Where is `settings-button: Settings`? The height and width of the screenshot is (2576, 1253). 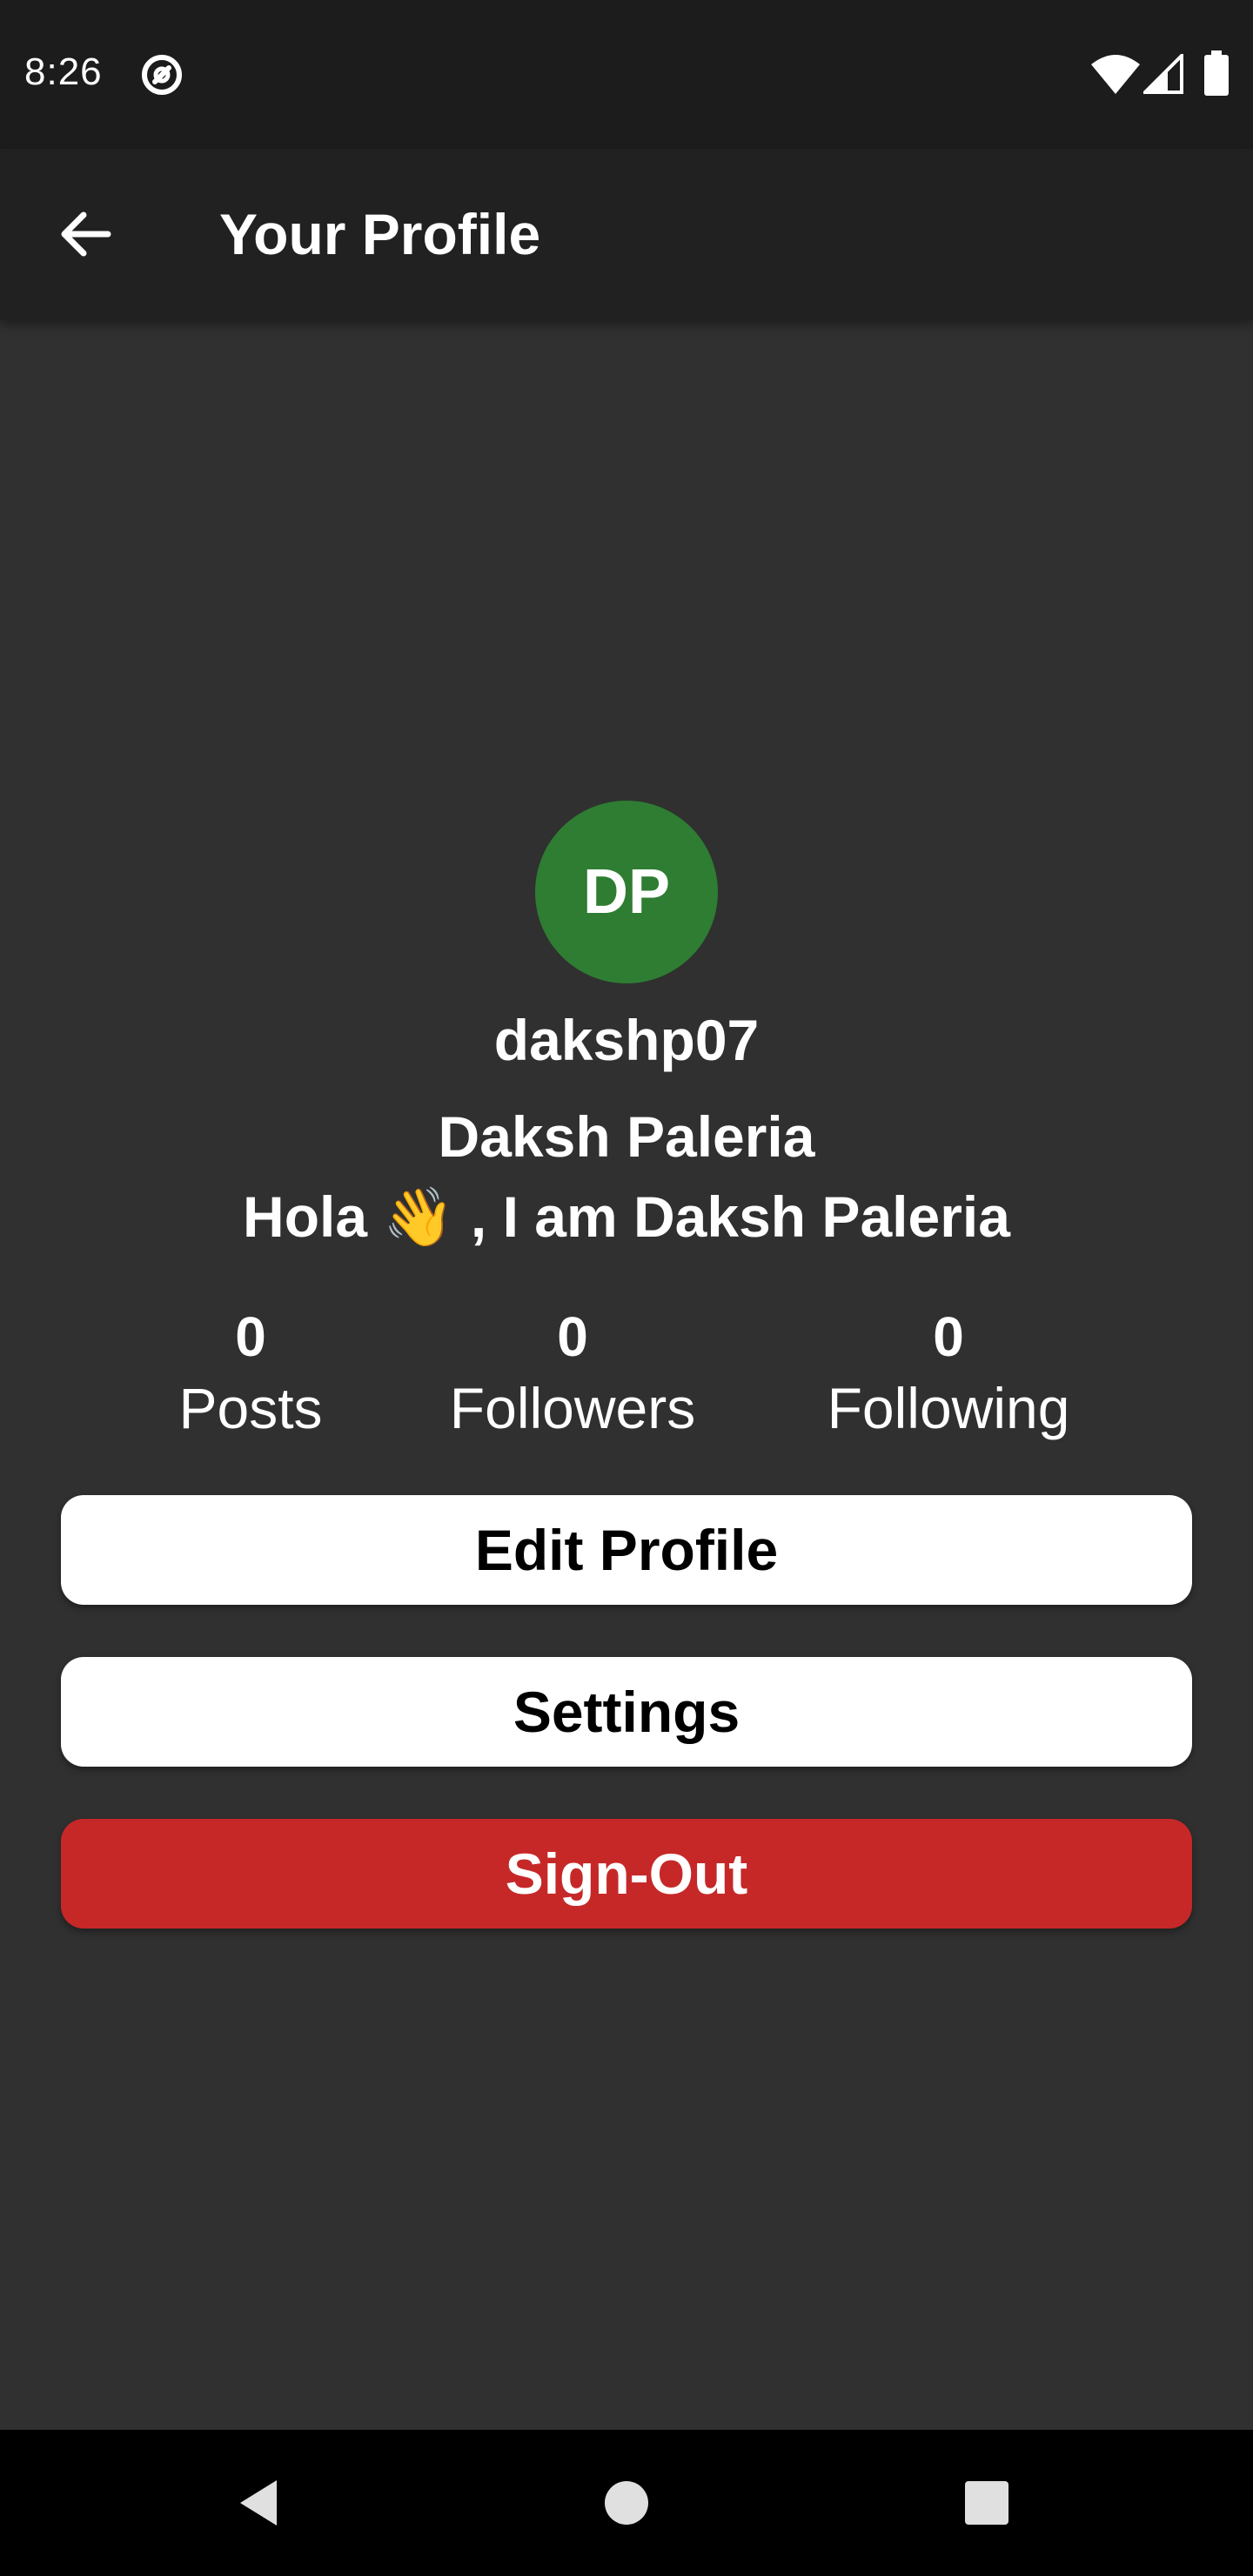 settings-button: Settings is located at coordinates (626, 1712).